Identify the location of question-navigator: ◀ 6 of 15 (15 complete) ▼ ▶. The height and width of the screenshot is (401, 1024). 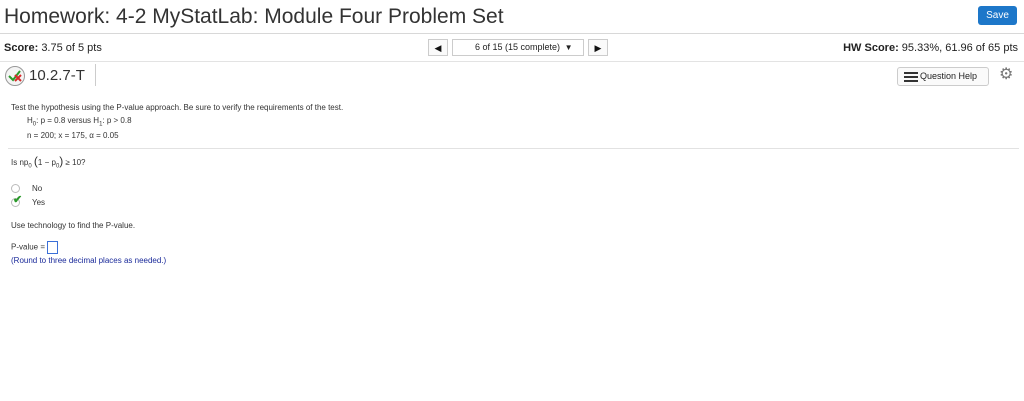
(518, 47).